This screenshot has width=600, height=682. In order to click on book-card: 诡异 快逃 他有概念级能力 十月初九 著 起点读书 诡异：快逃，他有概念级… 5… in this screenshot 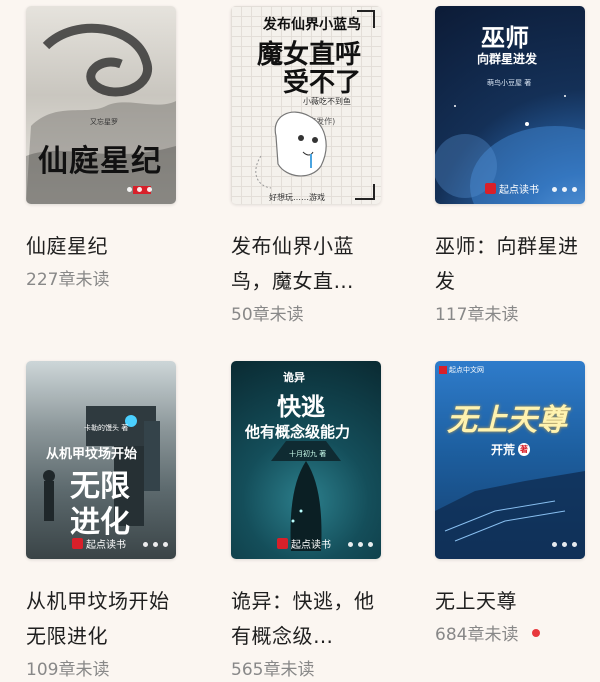, I will do `click(306, 521)`.